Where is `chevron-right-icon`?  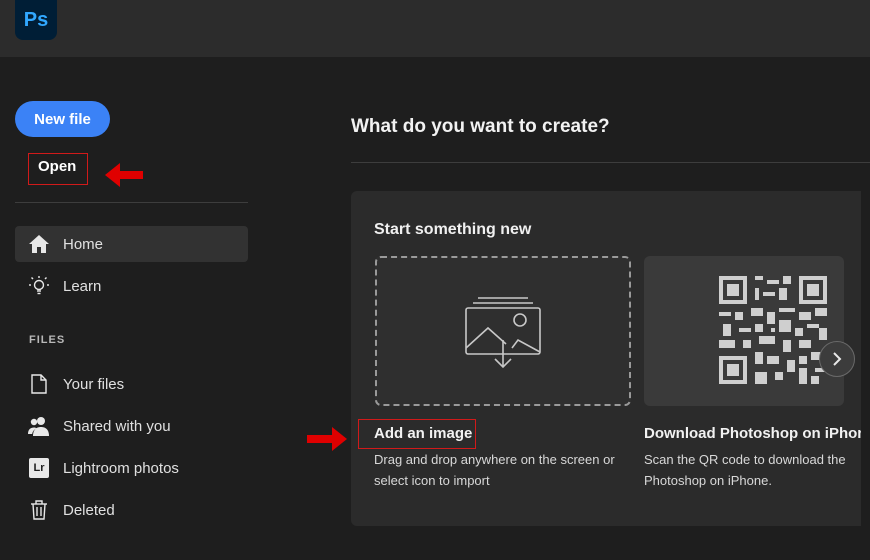
chevron-right-icon is located at coordinates (837, 359).